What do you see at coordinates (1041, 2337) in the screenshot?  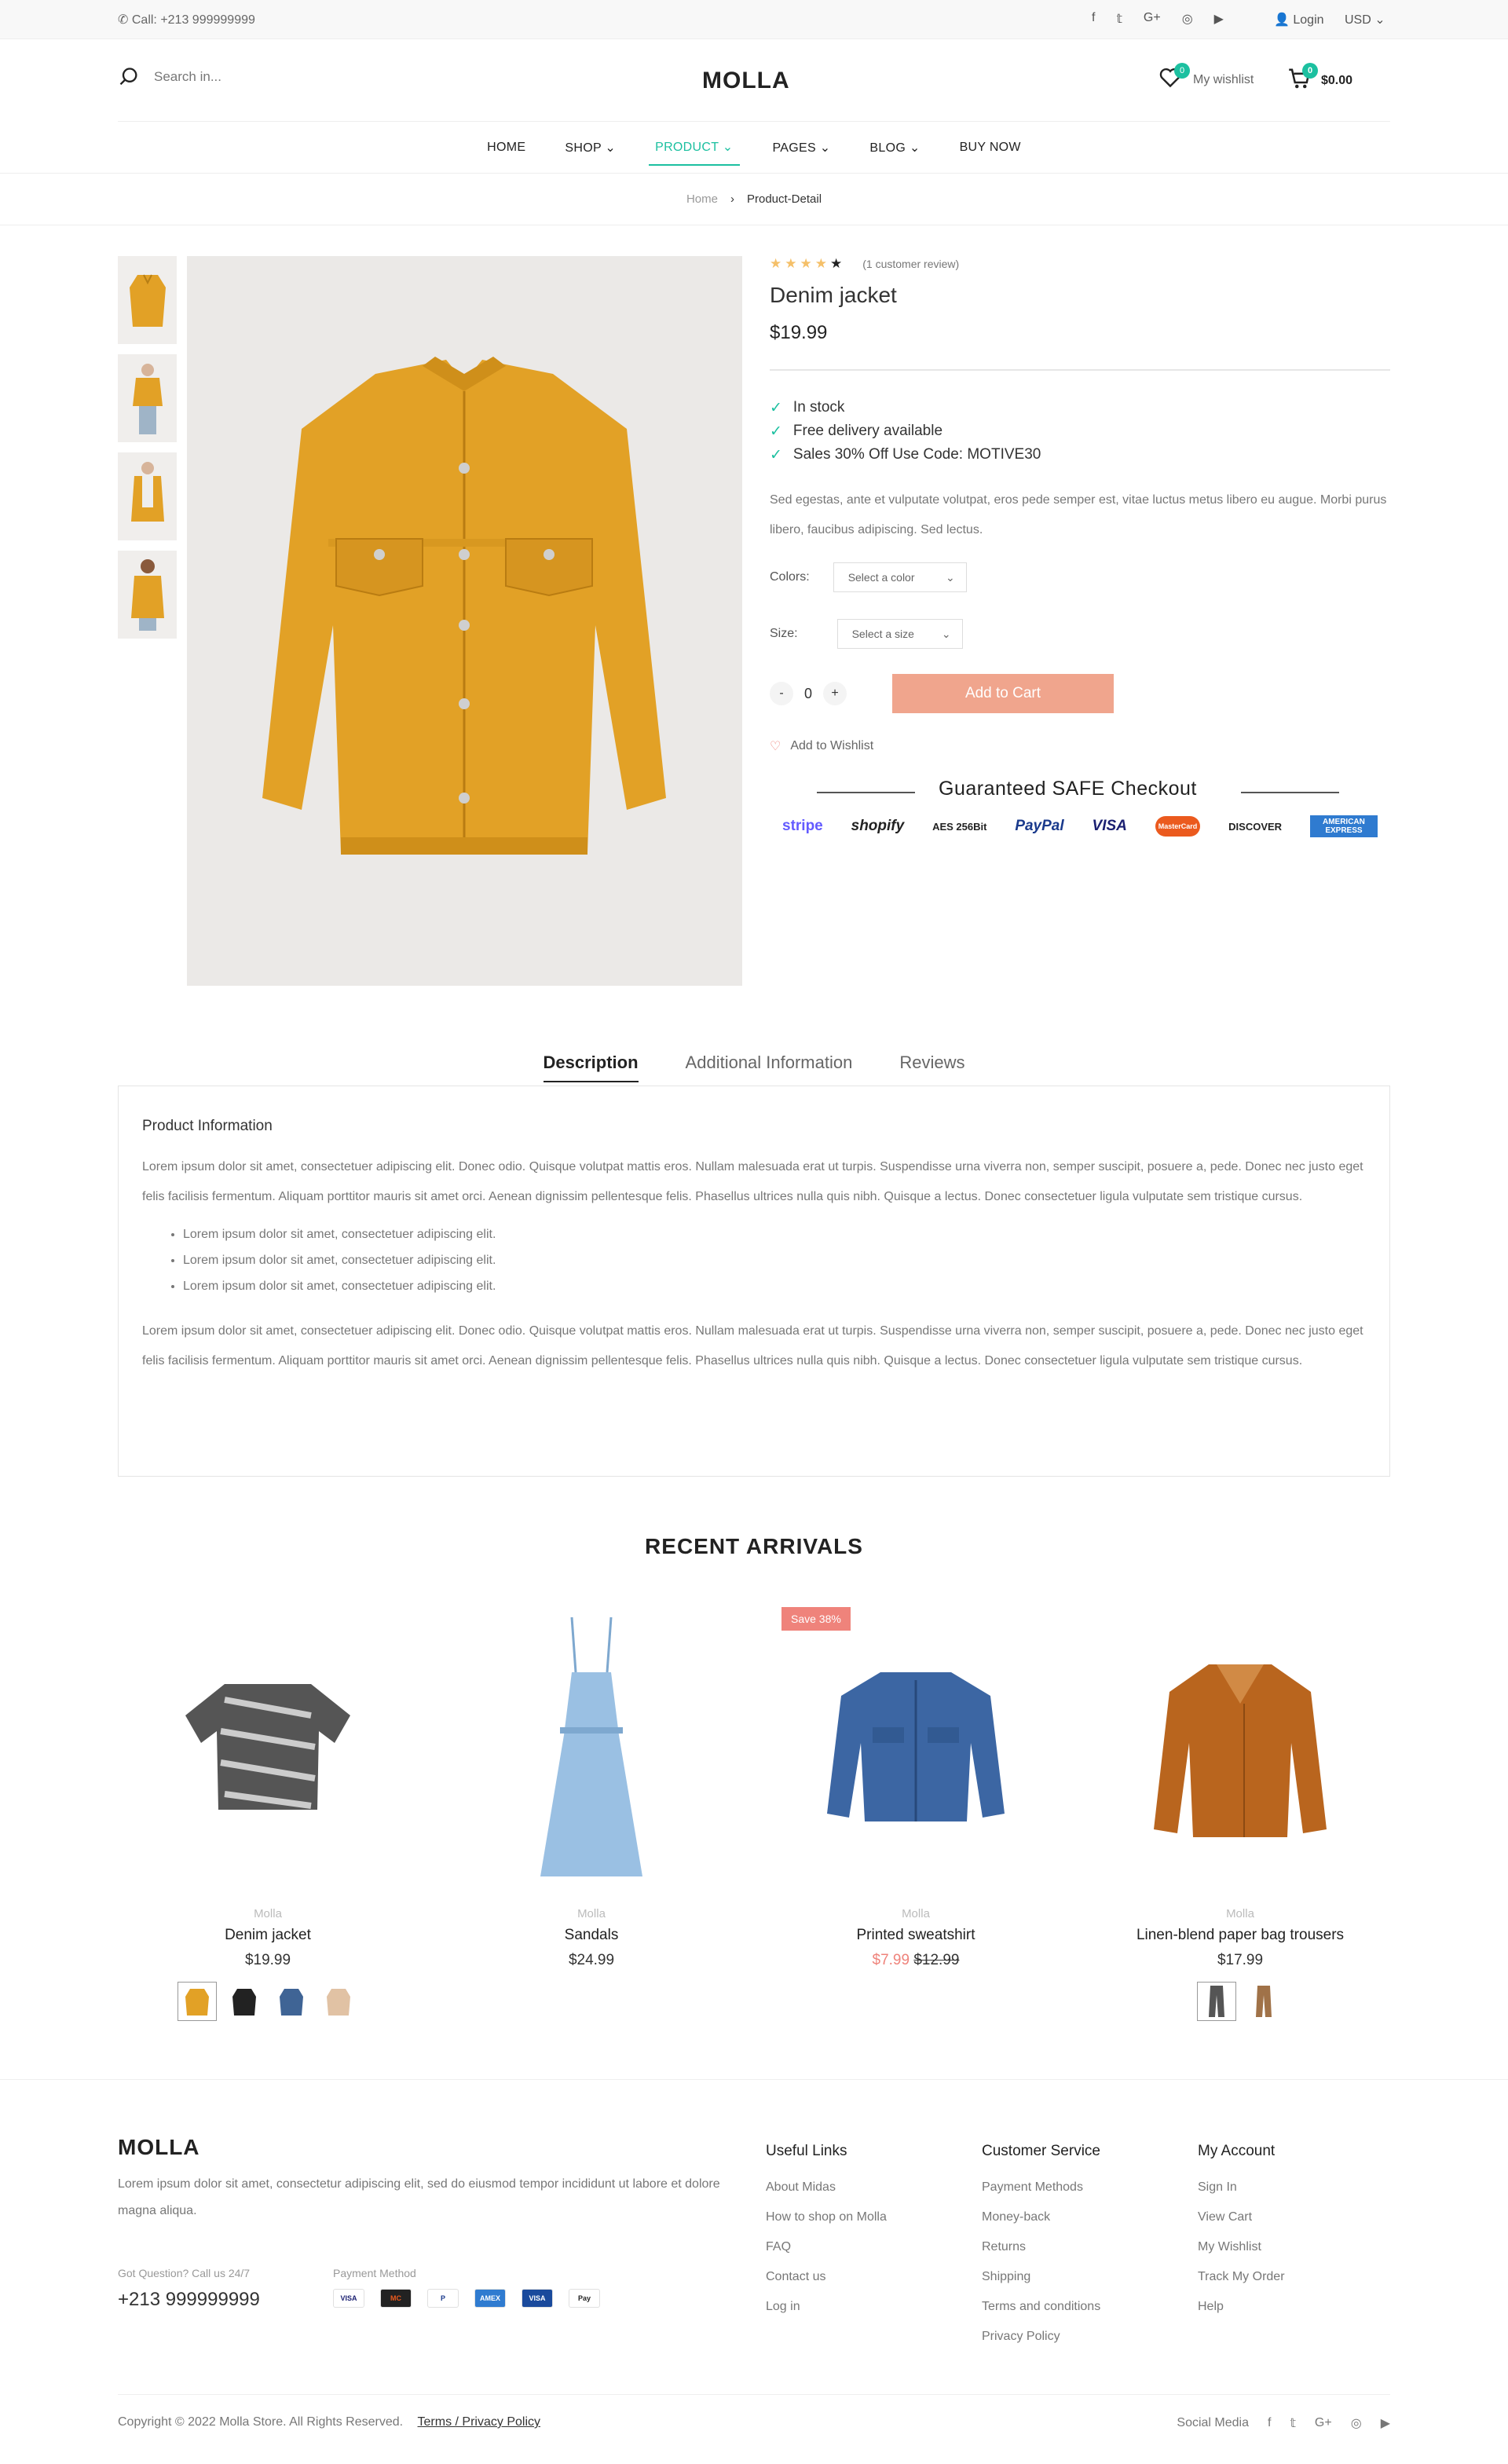 I see `footer-link: Privacy Policy` at bounding box center [1041, 2337].